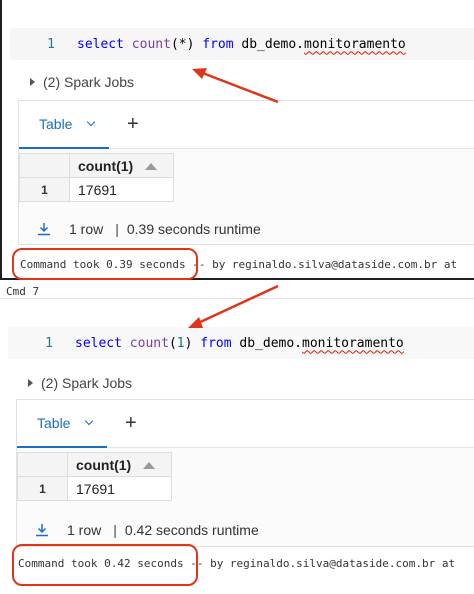 Image resolution: width=474 pixels, height=594 pixels. What do you see at coordinates (182, 44) in the screenshot?
I see `count-argument: *` at bounding box center [182, 44].